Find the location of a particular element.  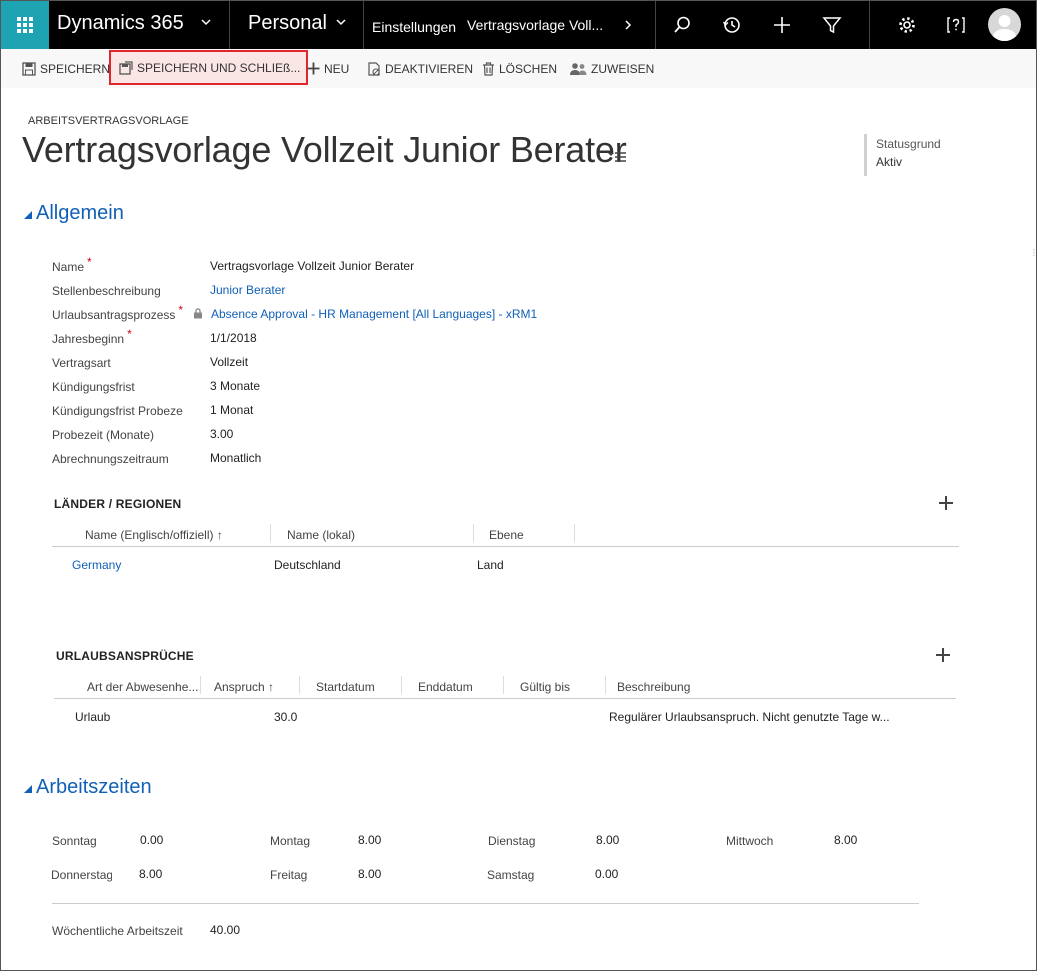

workhours-value-friday: 8.00 is located at coordinates (369, 874).